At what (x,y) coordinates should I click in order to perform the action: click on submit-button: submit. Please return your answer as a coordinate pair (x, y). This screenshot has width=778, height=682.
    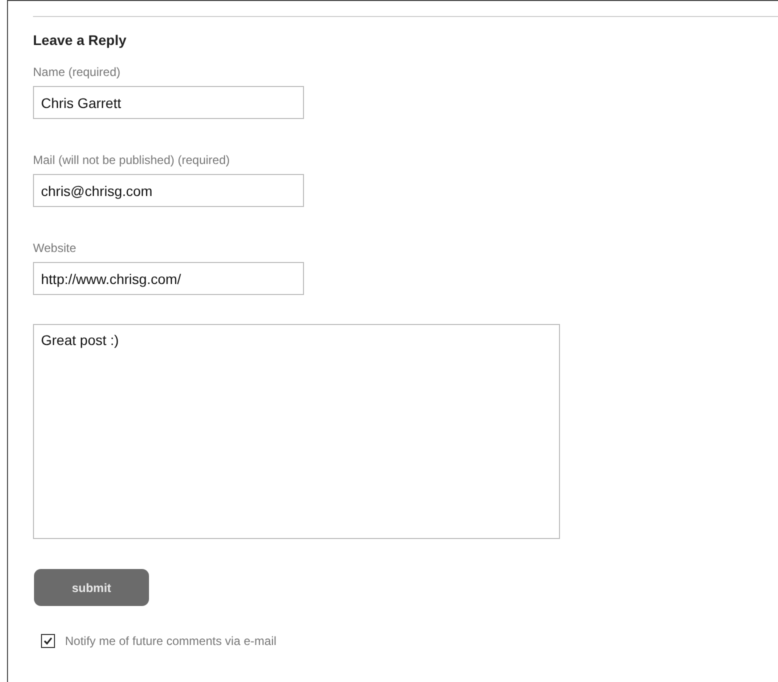
    Looking at the image, I should click on (91, 587).